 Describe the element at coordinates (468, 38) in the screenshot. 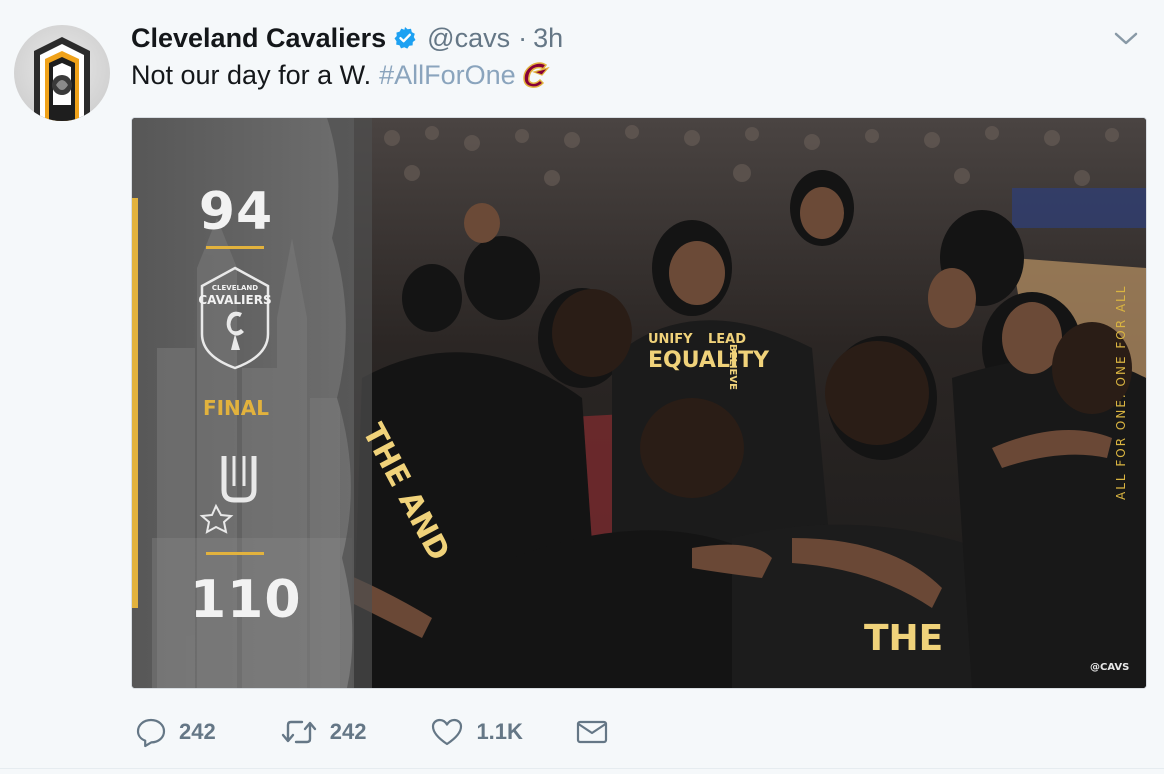

I see `author-handle: @cavs` at that location.